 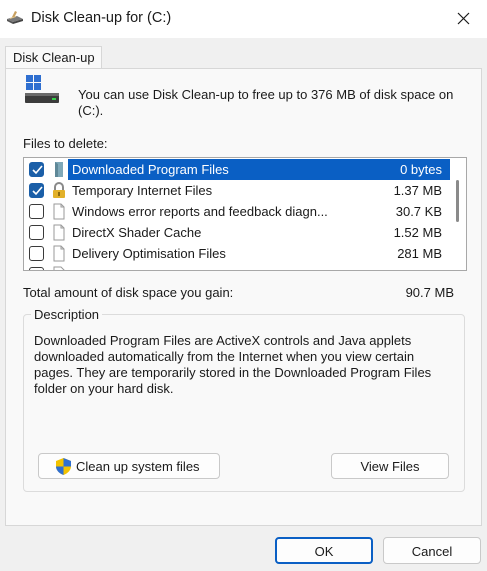 What do you see at coordinates (432, 550) in the screenshot?
I see `cancel-button: Cancel` at bounding box center [432, 550].